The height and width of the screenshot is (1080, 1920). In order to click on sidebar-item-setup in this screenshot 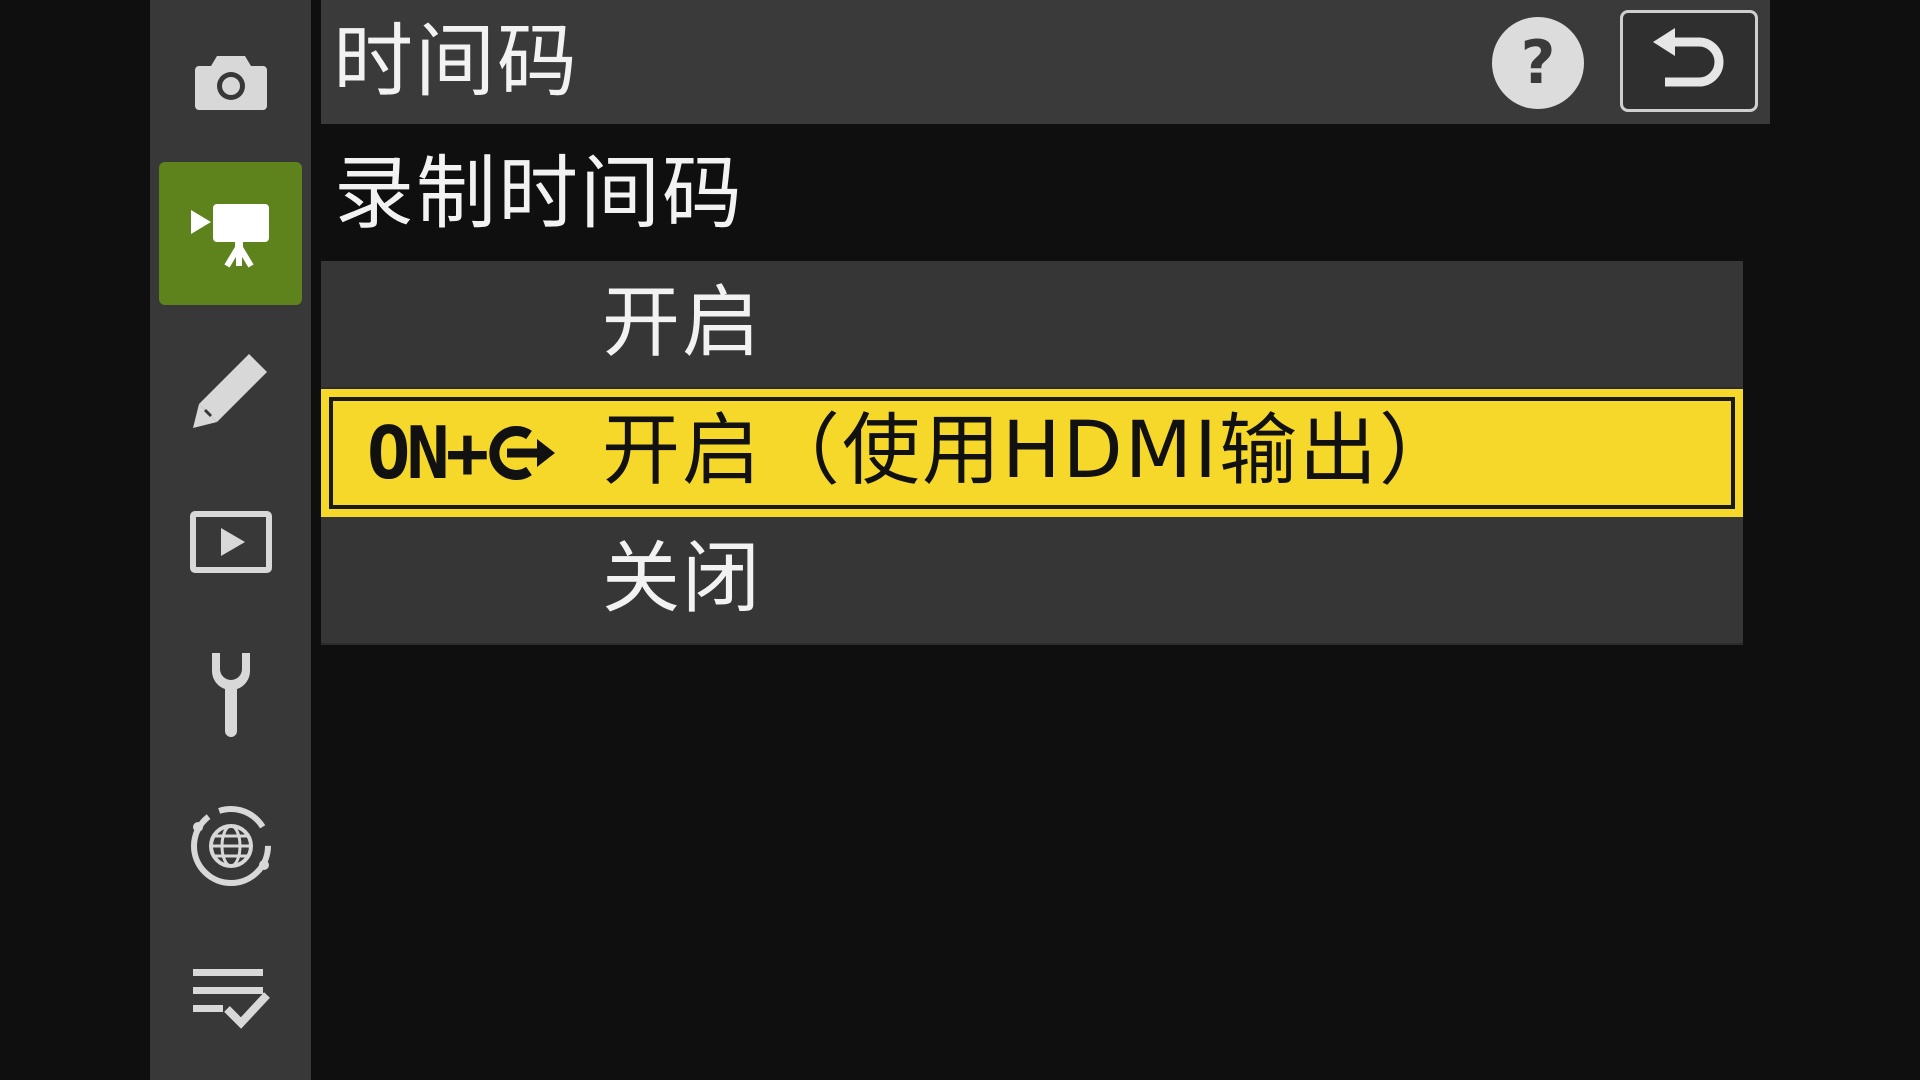, I will do `click(230, 693)`.